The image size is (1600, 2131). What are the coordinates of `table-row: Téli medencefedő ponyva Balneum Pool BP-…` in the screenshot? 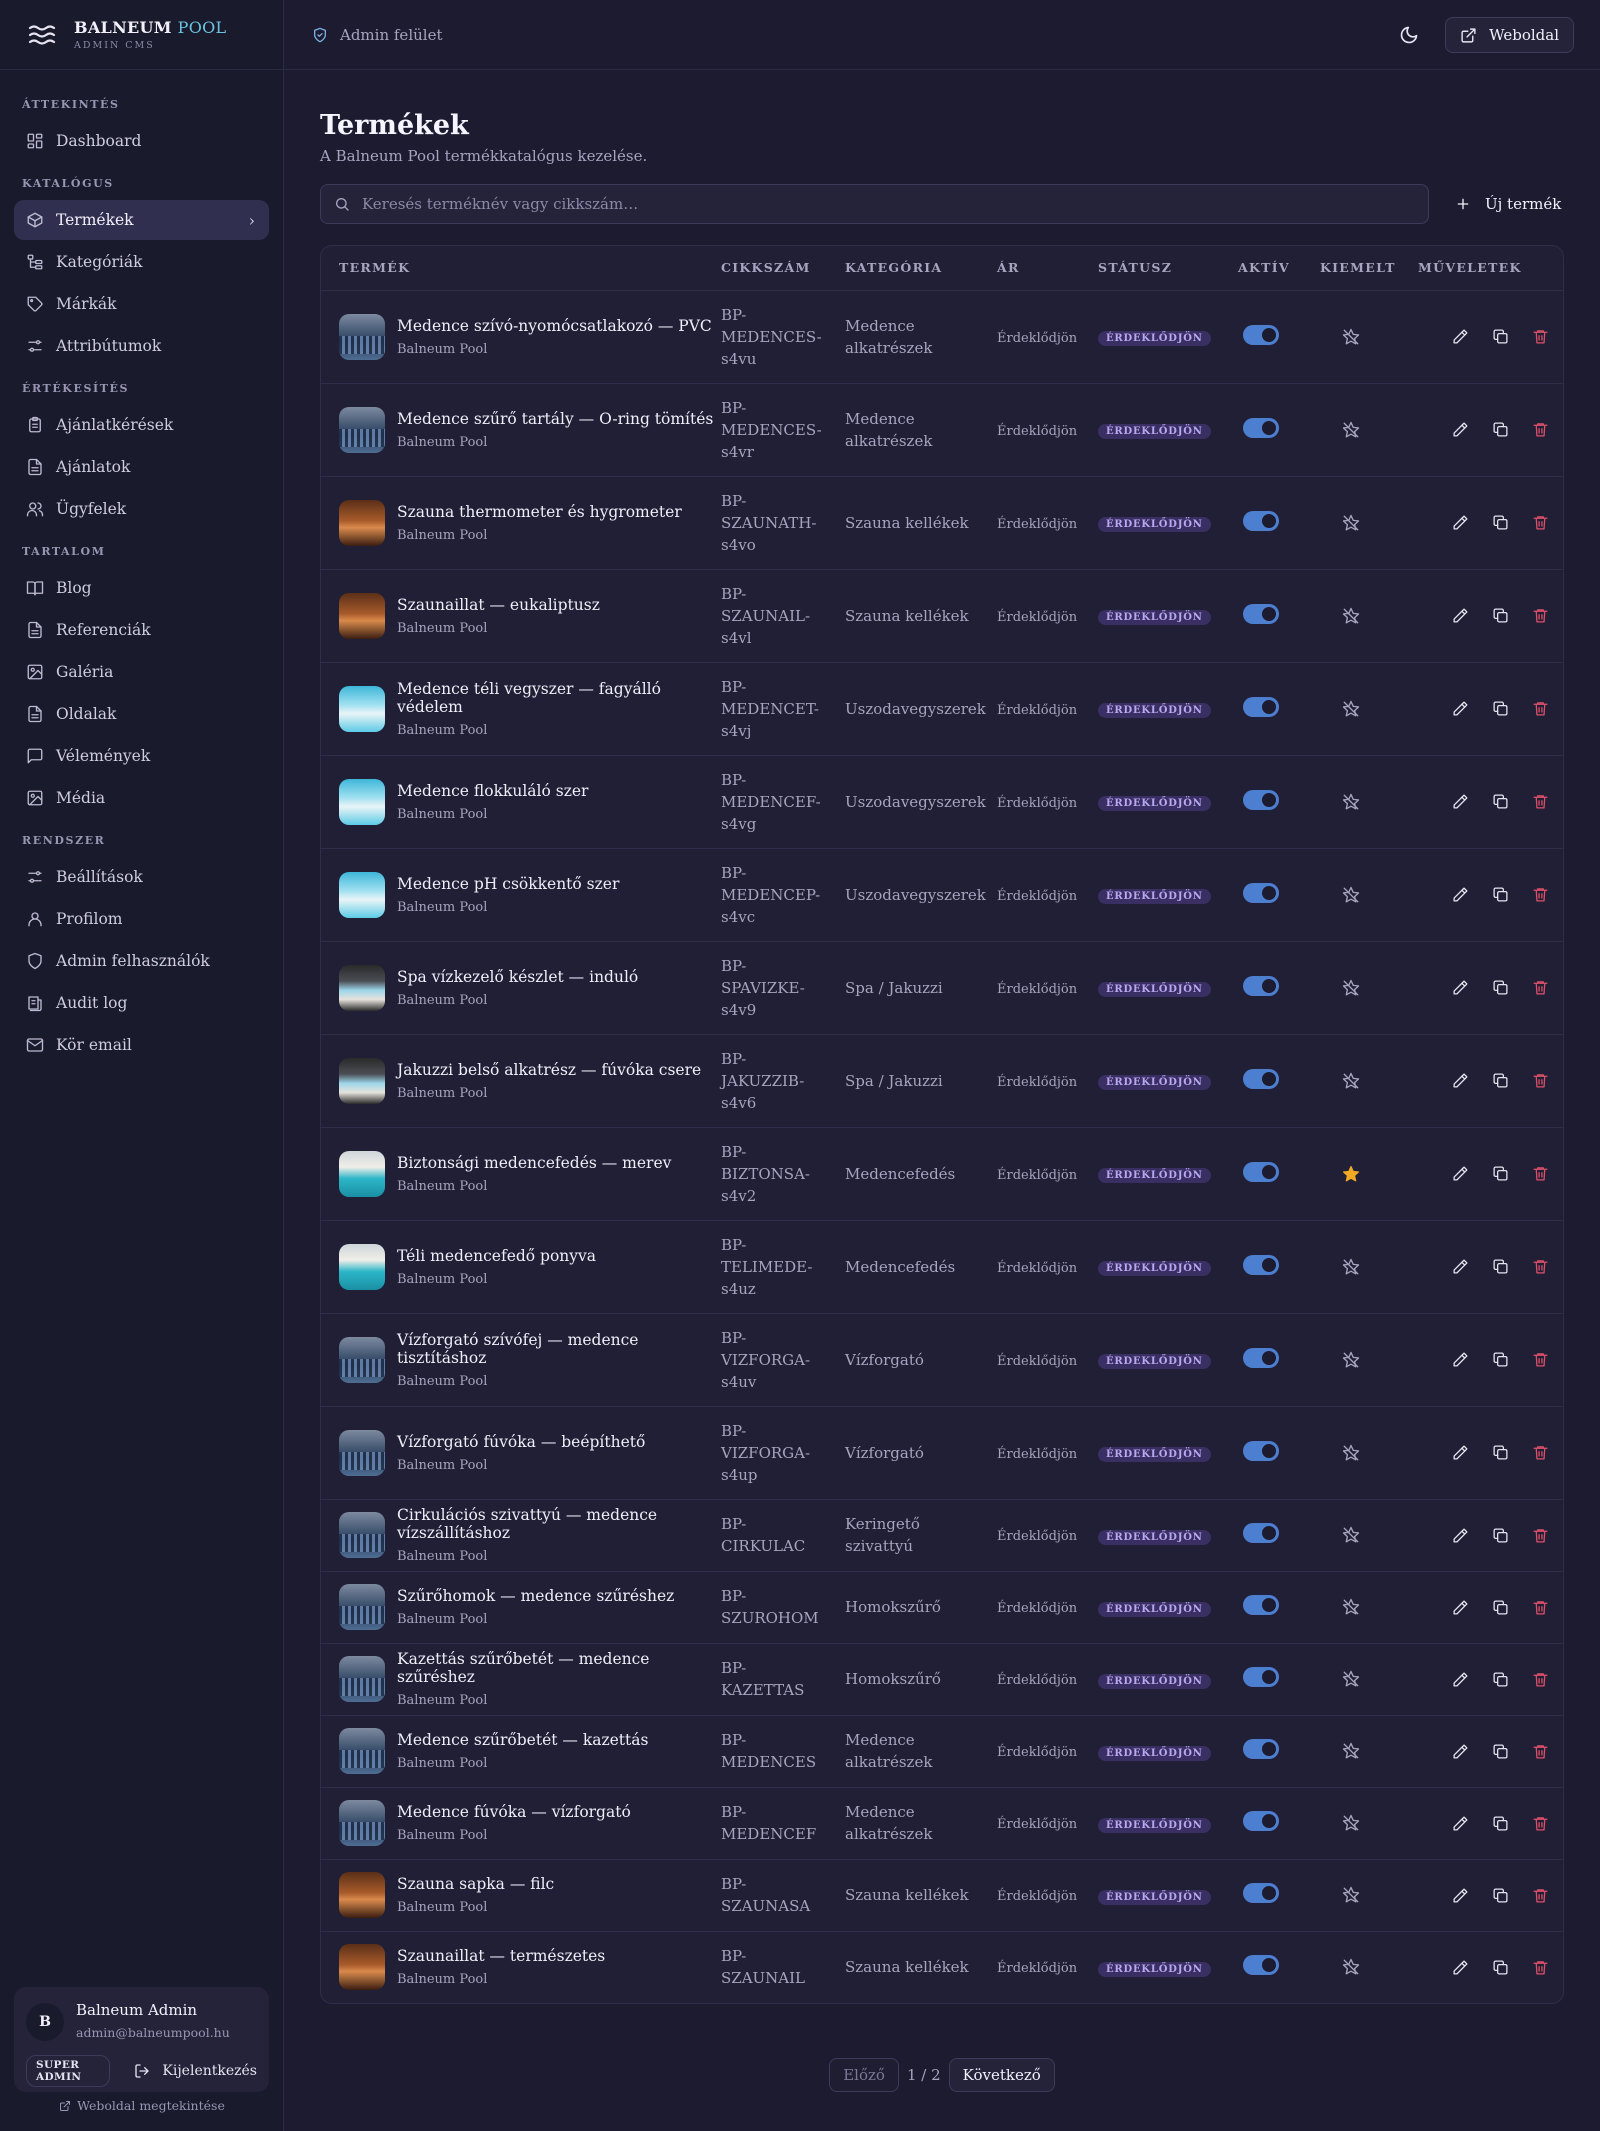 It's located at (942, 1267).